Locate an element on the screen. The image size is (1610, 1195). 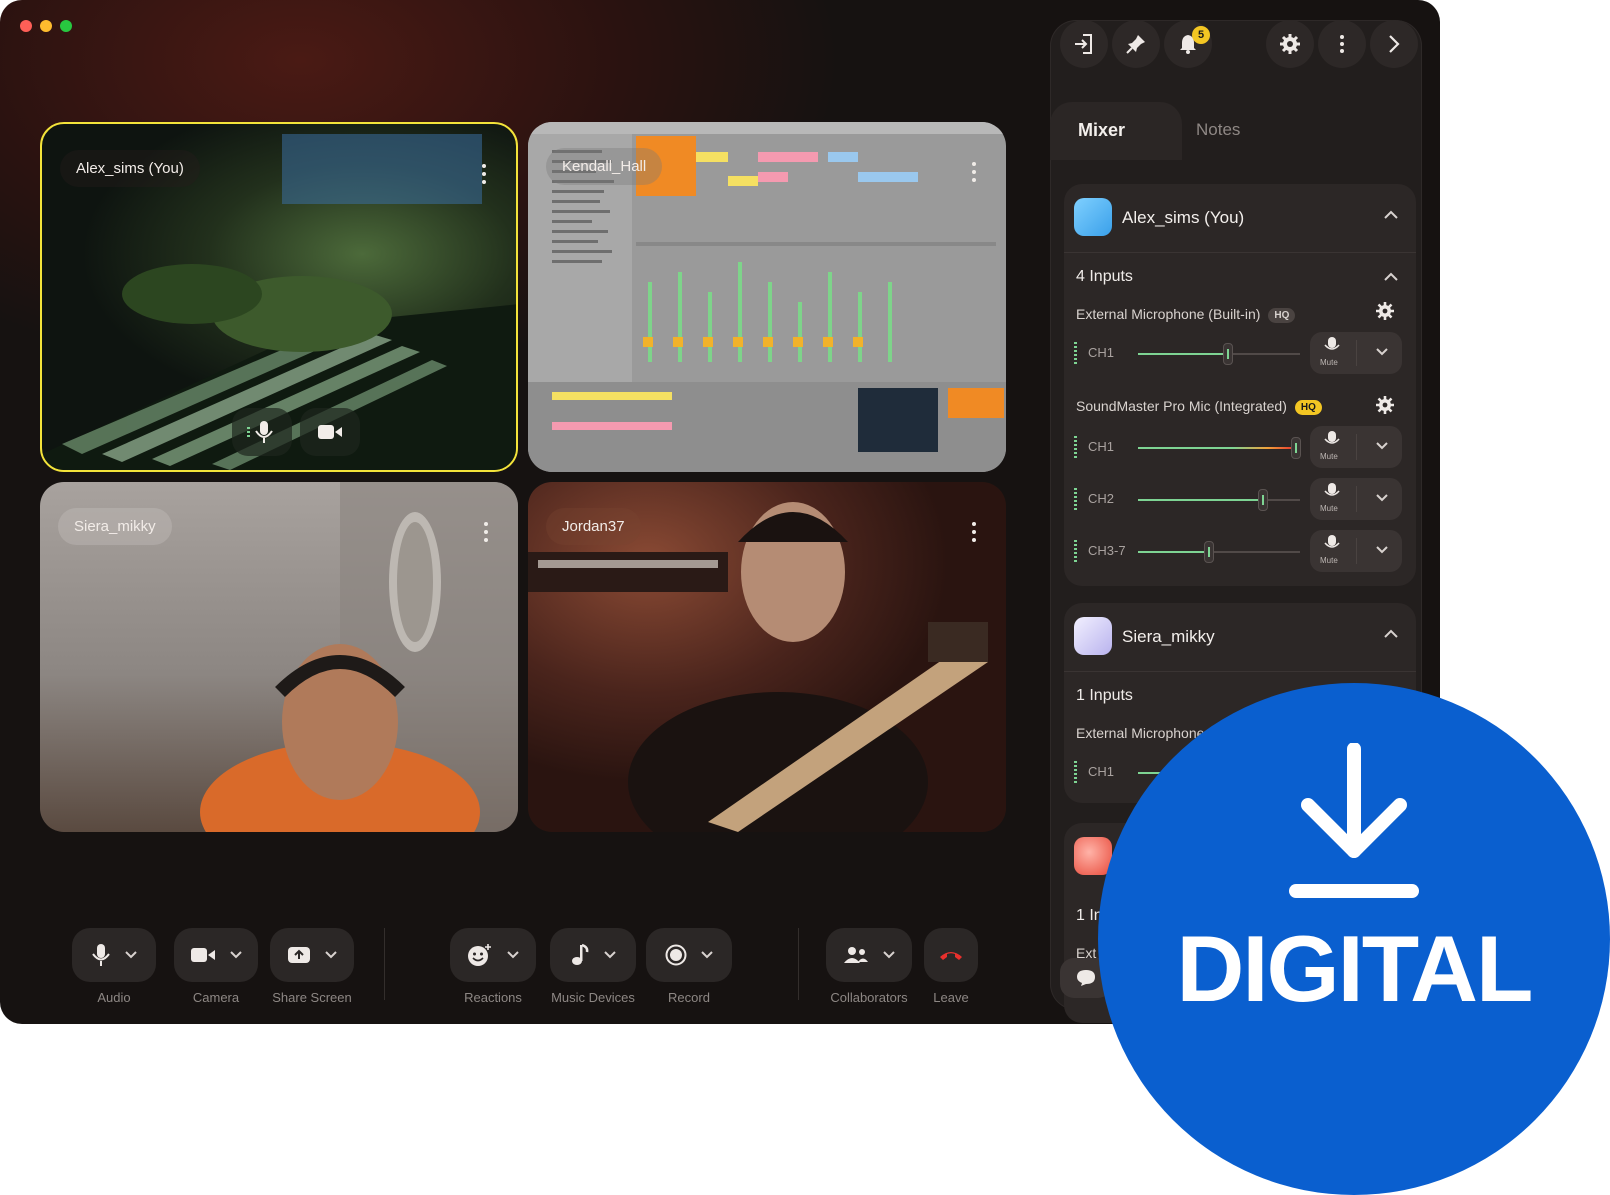
video-tile-siera: Siera_mikky is located at coordinates (279, 657).